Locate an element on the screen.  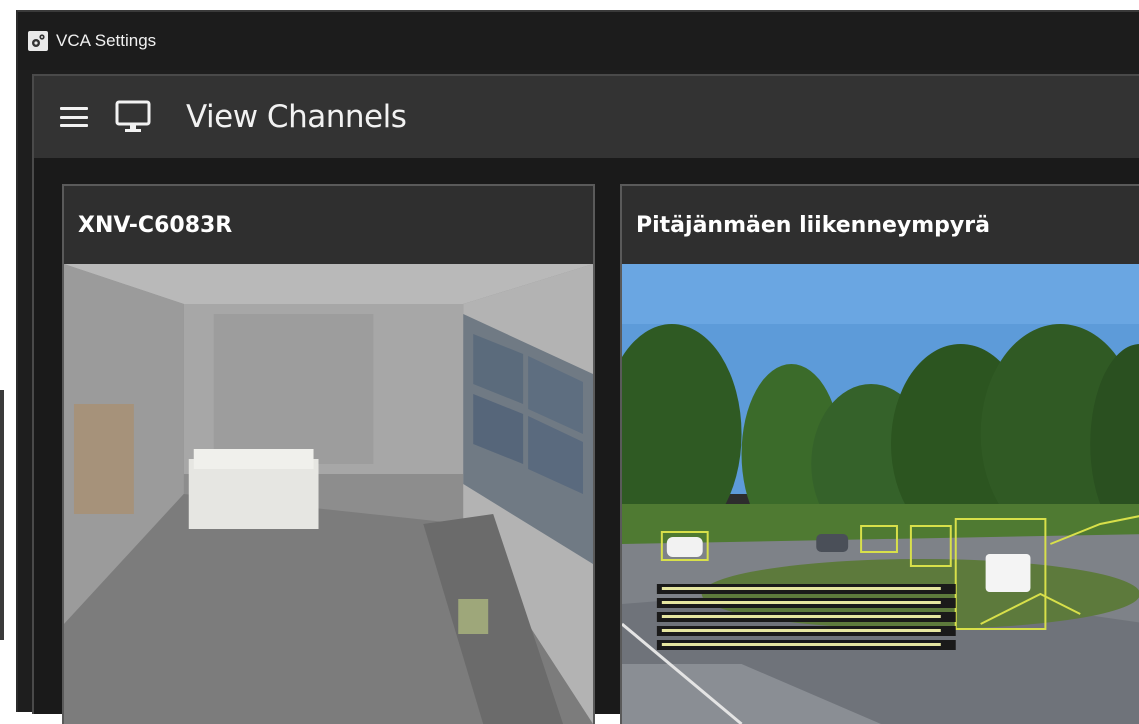
gear-icon is located at coordinates (38, 41).